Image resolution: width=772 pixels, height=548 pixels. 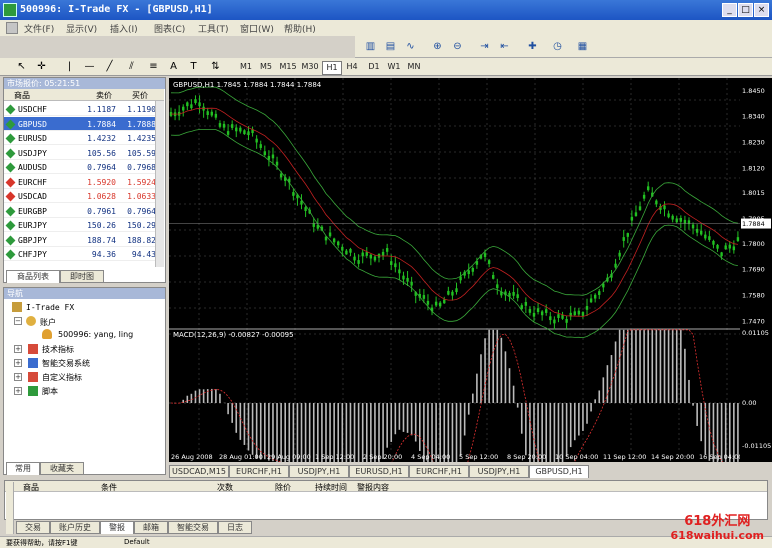 I want to click on window-title: 500996: I-Trade FX - [GBPUSD,H1], so click(x=116, y=9).